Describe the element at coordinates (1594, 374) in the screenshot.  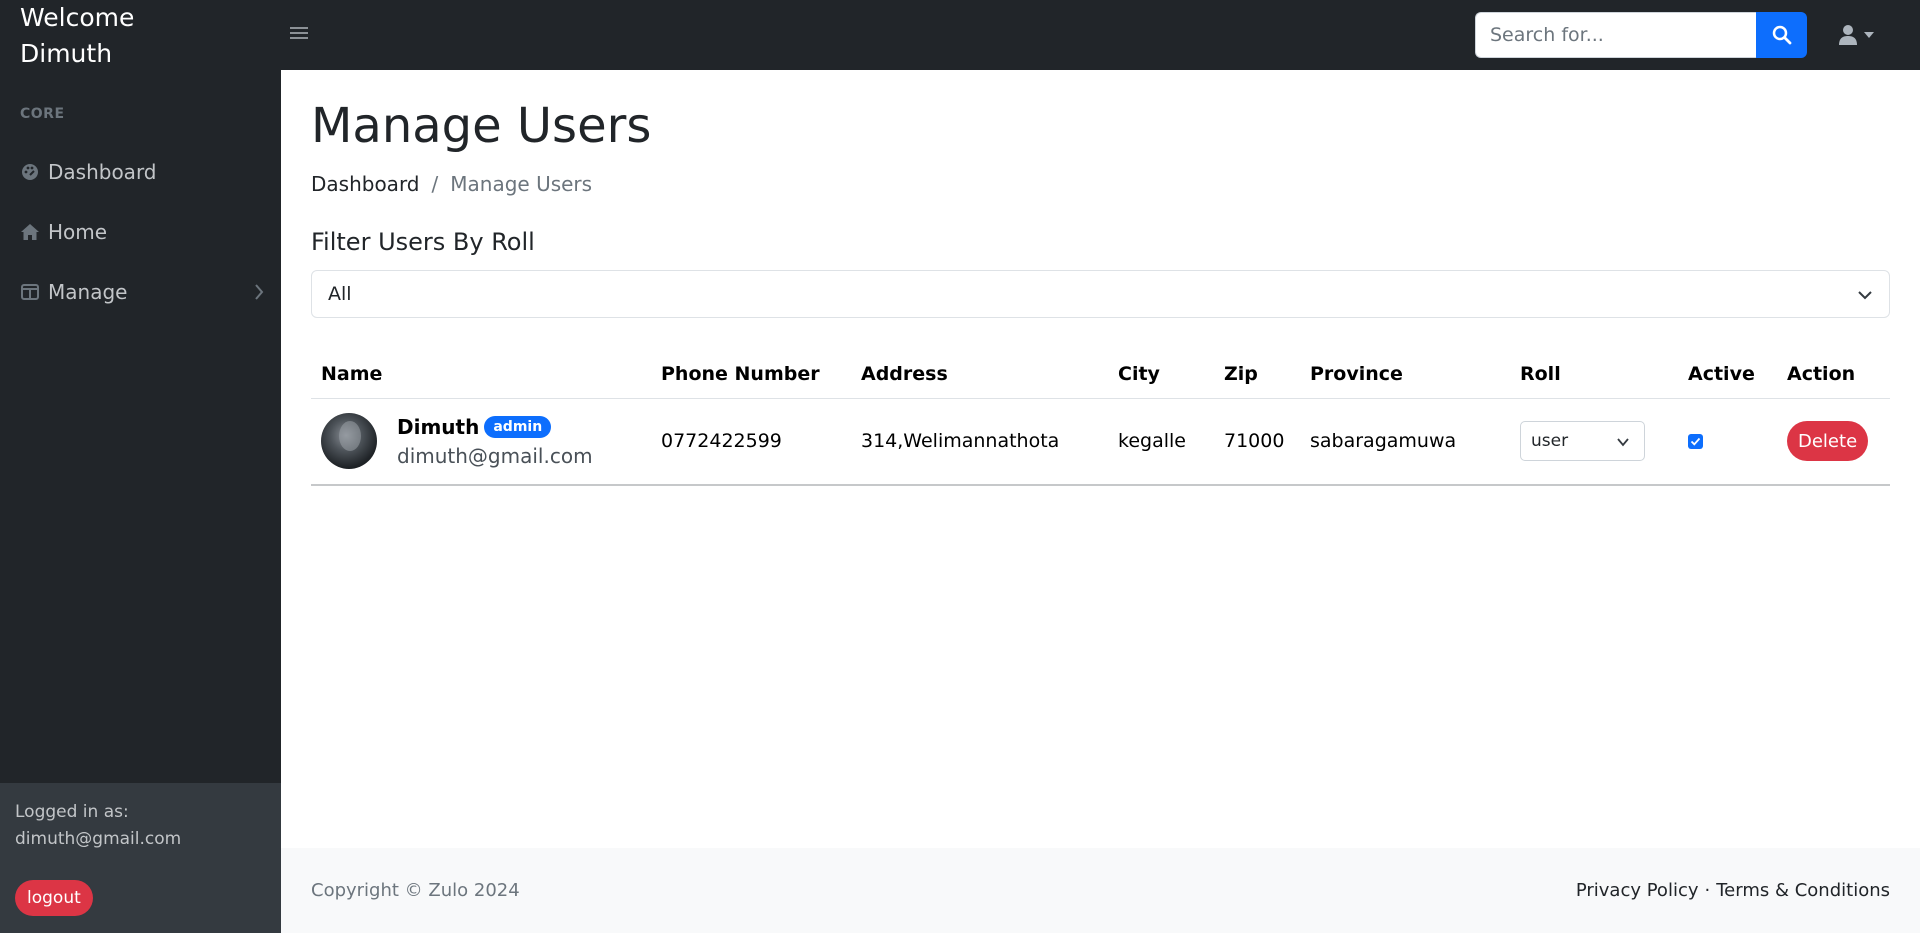
I see `column-header-roll: Roll` at that location.